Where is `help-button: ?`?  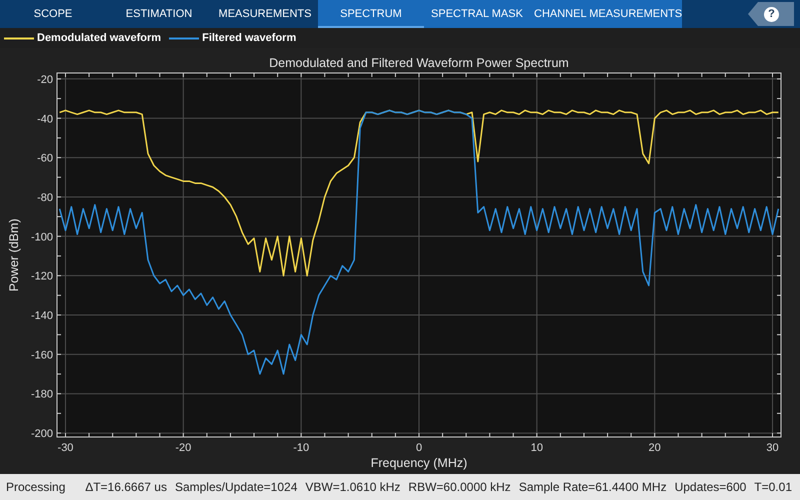
help-button: ? is located at coordinates (771, 14).